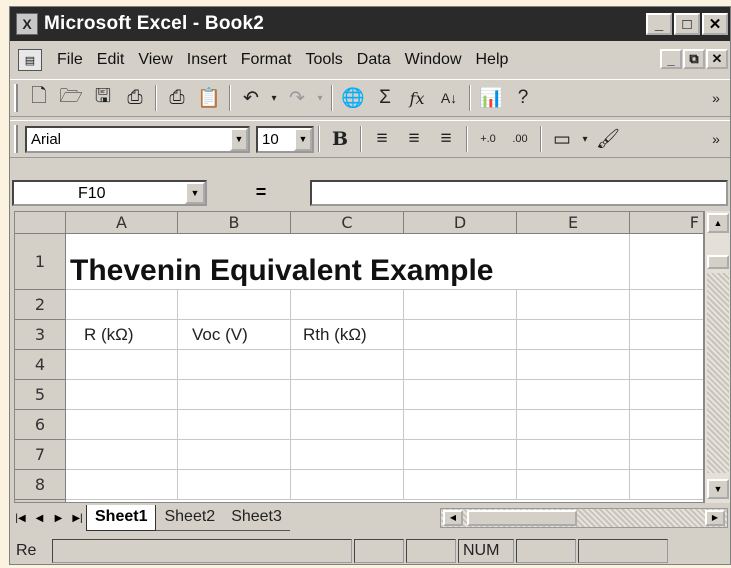 This screenshot has height=568, width=731. I want to click on vertical-scrollbar: ▲ ▼, so click(717, 357).